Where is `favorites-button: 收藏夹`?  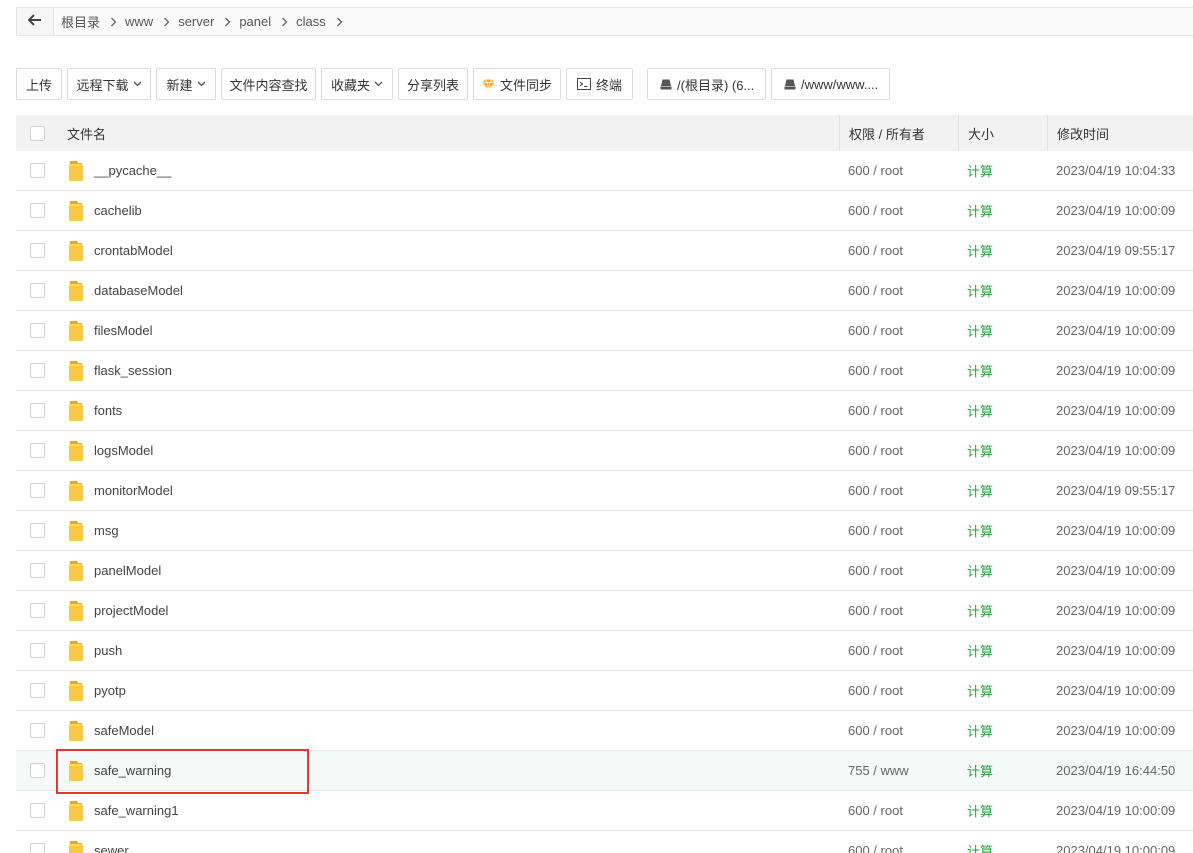
favorites-button: 收藏夹 is located at coordinates (357, 84).